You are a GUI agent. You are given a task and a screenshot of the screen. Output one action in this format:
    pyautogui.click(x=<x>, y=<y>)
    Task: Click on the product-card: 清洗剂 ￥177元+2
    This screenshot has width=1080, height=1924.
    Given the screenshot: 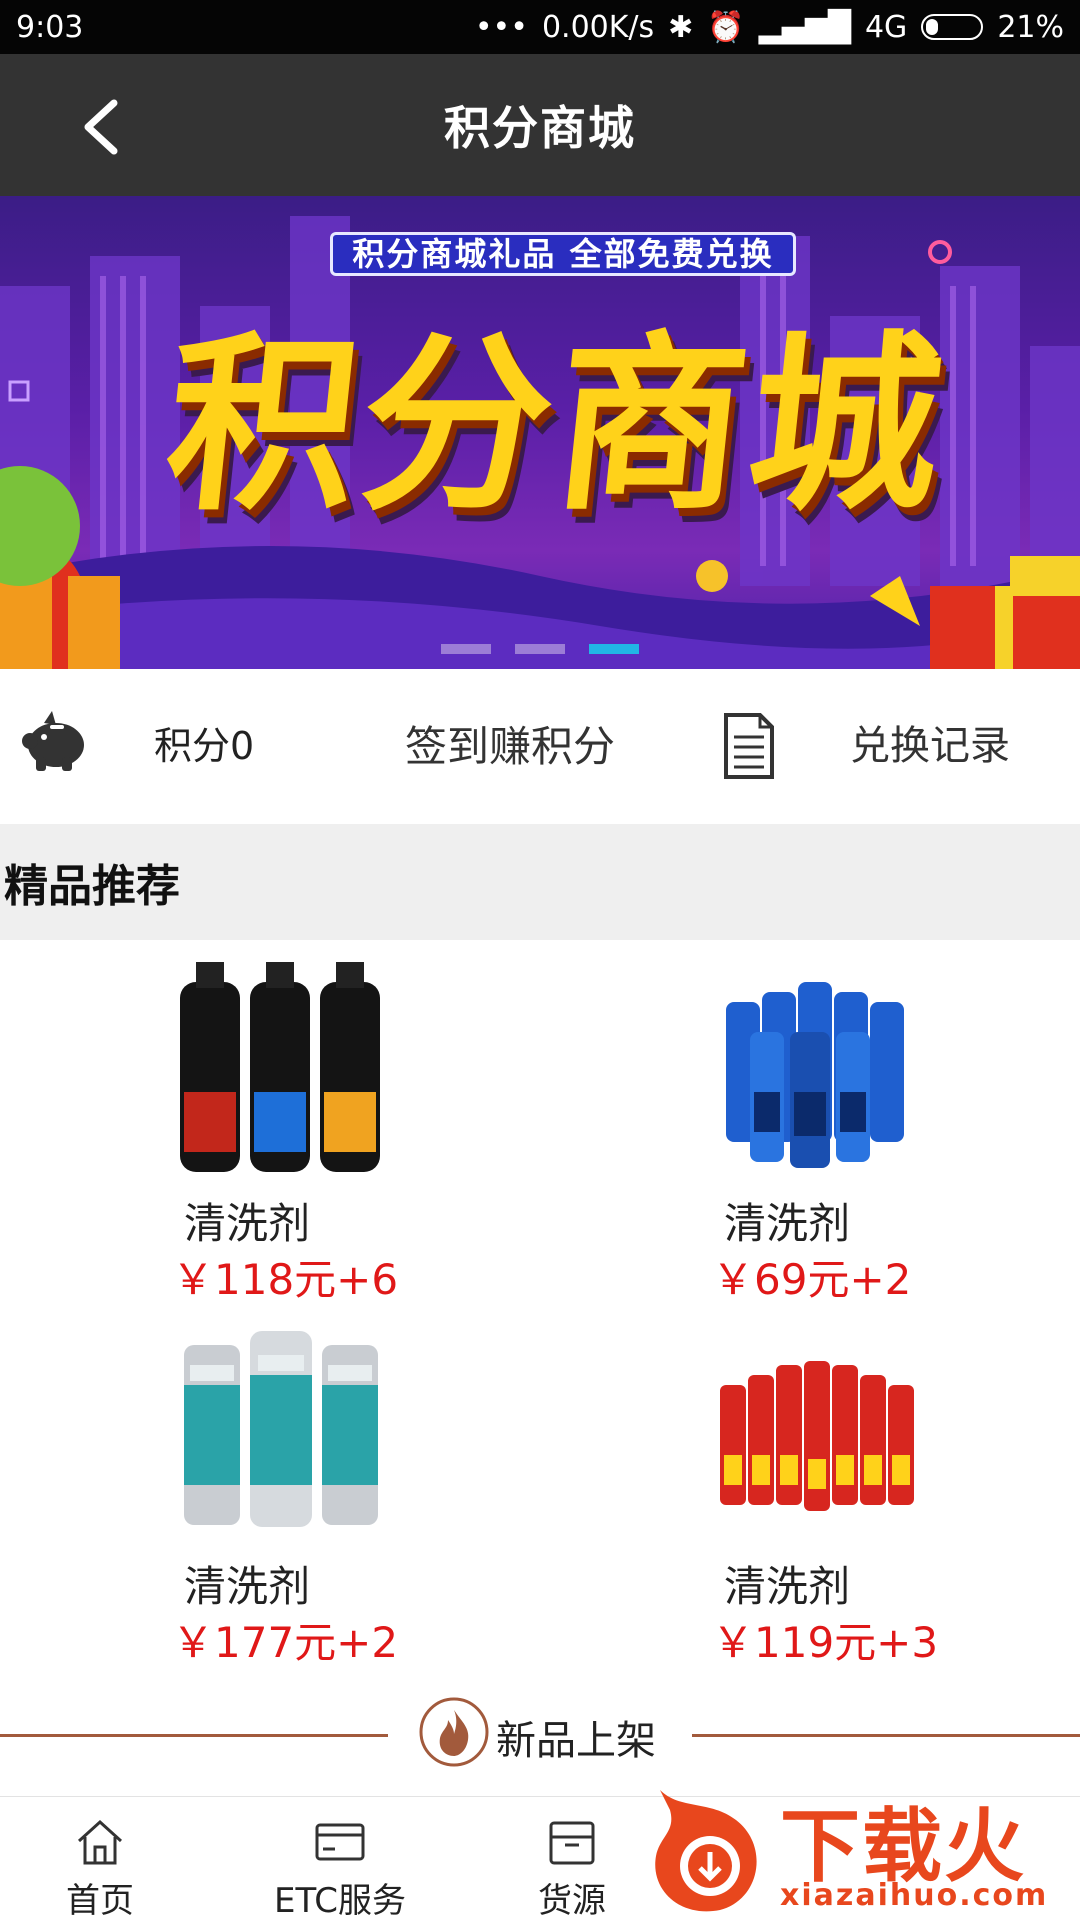 What is the action you would take?
    pyautogui.click(x=270, y=1505)
    